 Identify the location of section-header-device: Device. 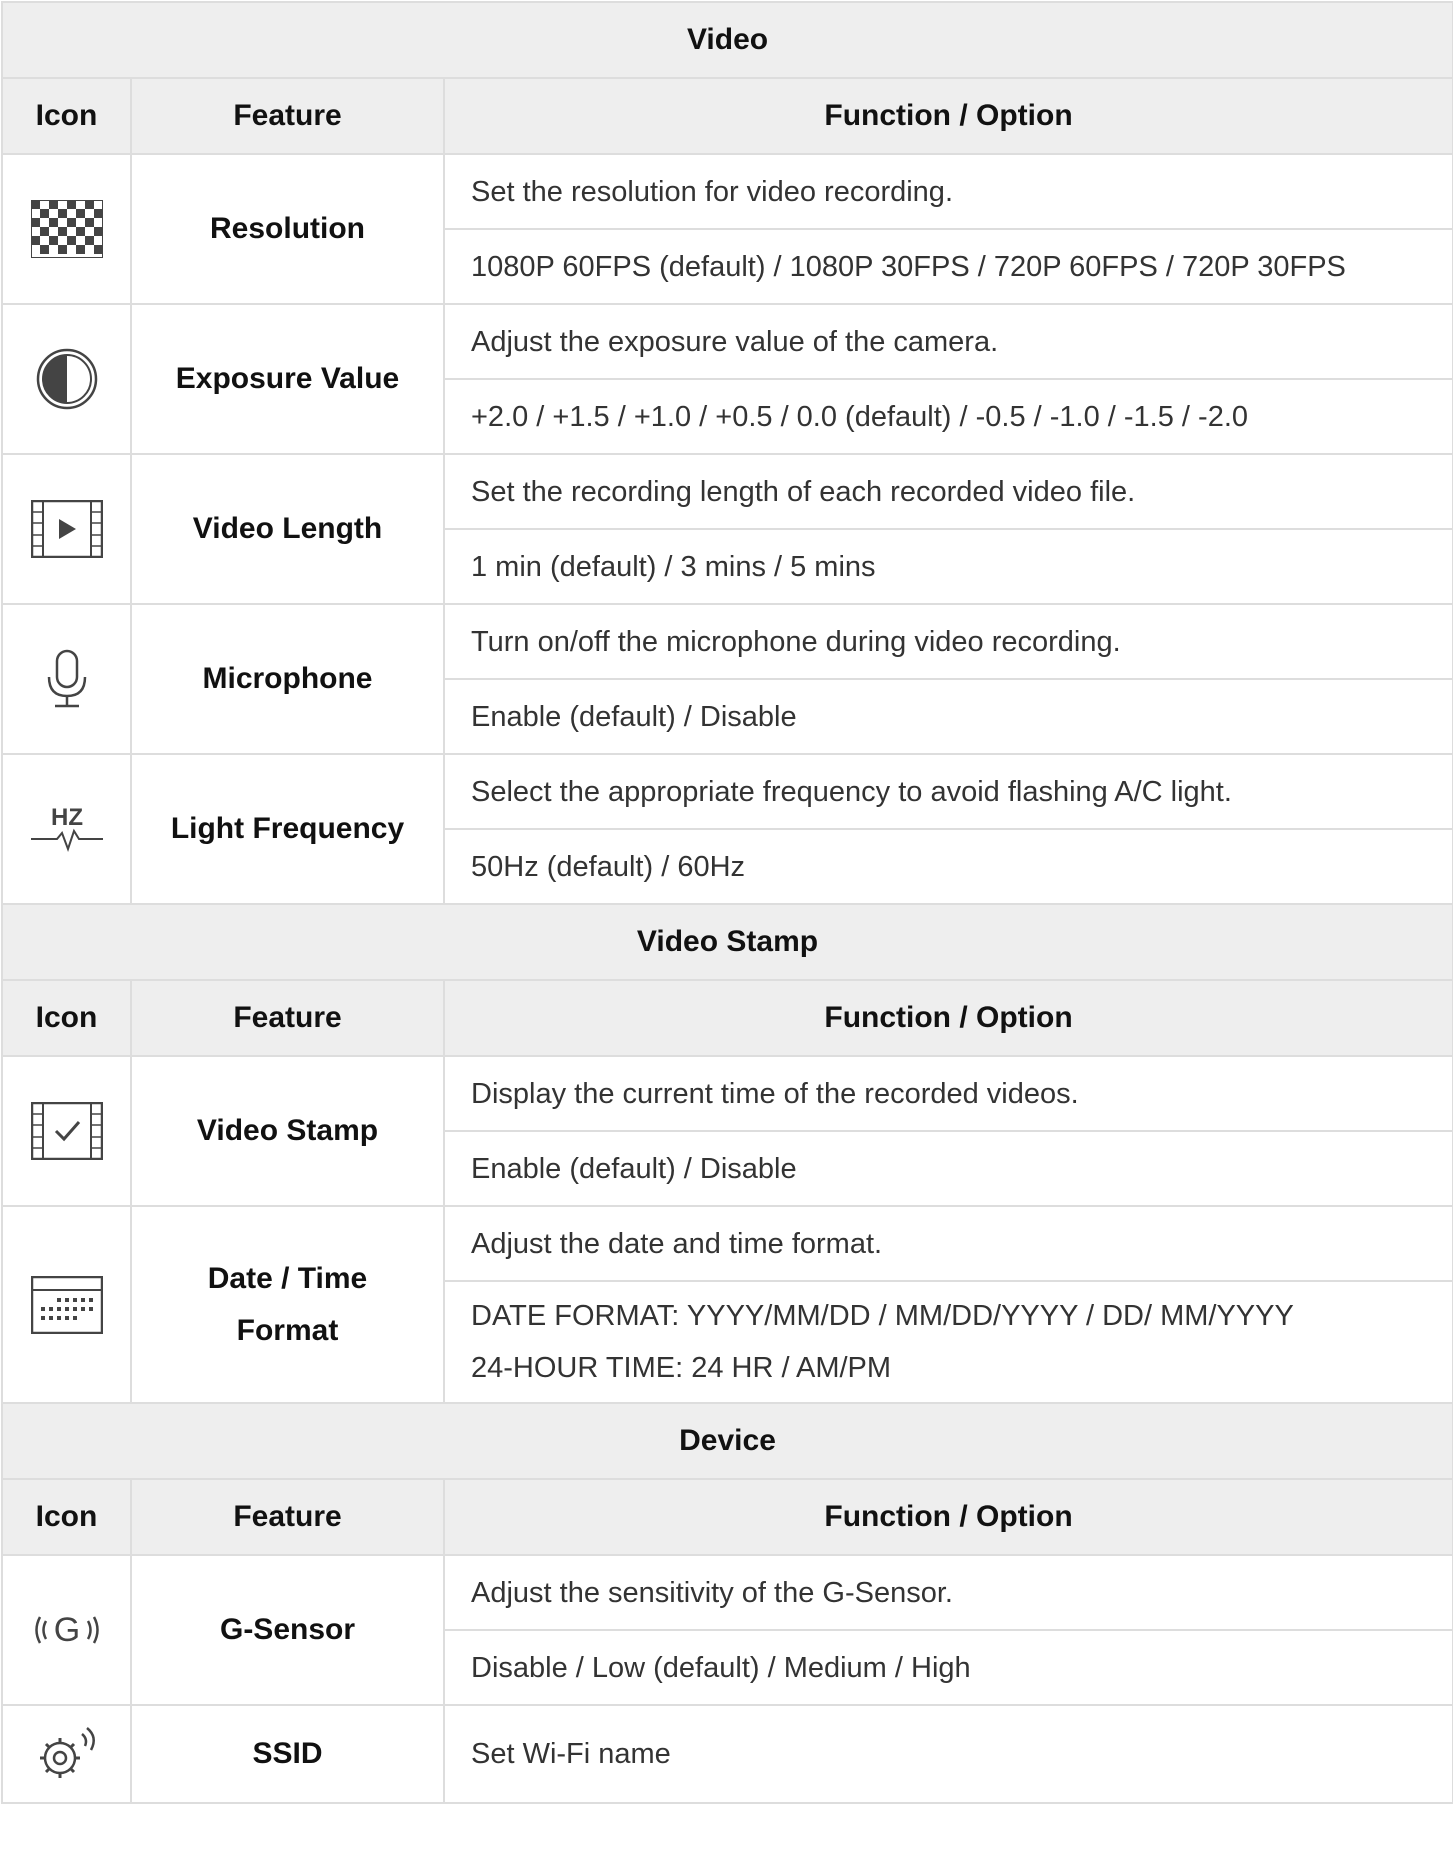
(726, 1441).